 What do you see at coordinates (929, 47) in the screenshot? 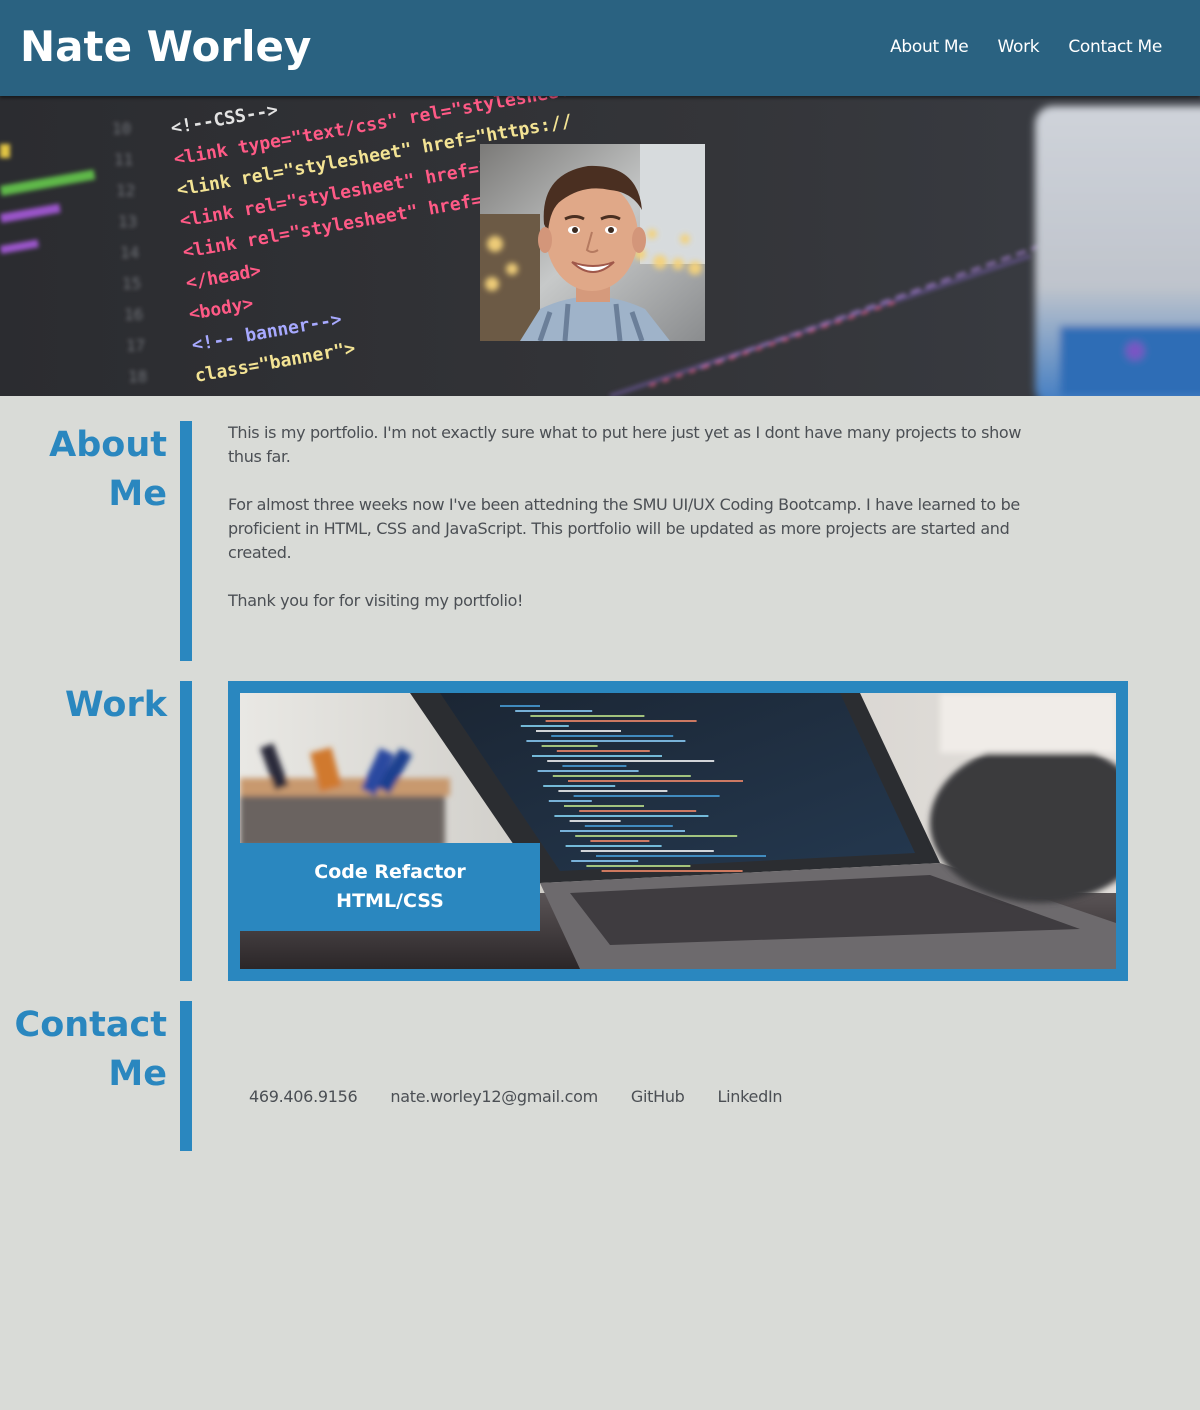
I see `nav-link-about-me: About Me` at bounding box center [929, 47].